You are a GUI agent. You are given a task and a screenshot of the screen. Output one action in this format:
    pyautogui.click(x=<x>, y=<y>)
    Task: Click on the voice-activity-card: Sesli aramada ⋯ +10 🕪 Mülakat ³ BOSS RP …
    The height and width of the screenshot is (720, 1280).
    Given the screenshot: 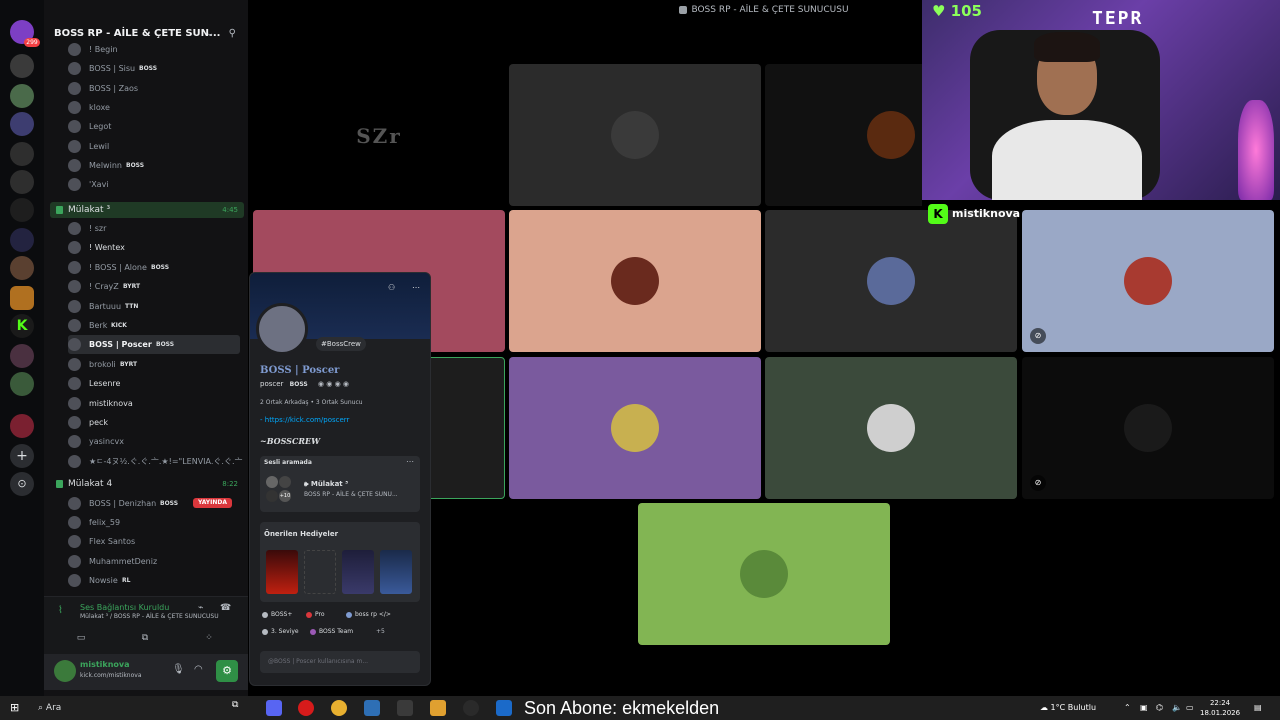 What is the action you would take?
    pyautogui.click(x=340, y=484)
    